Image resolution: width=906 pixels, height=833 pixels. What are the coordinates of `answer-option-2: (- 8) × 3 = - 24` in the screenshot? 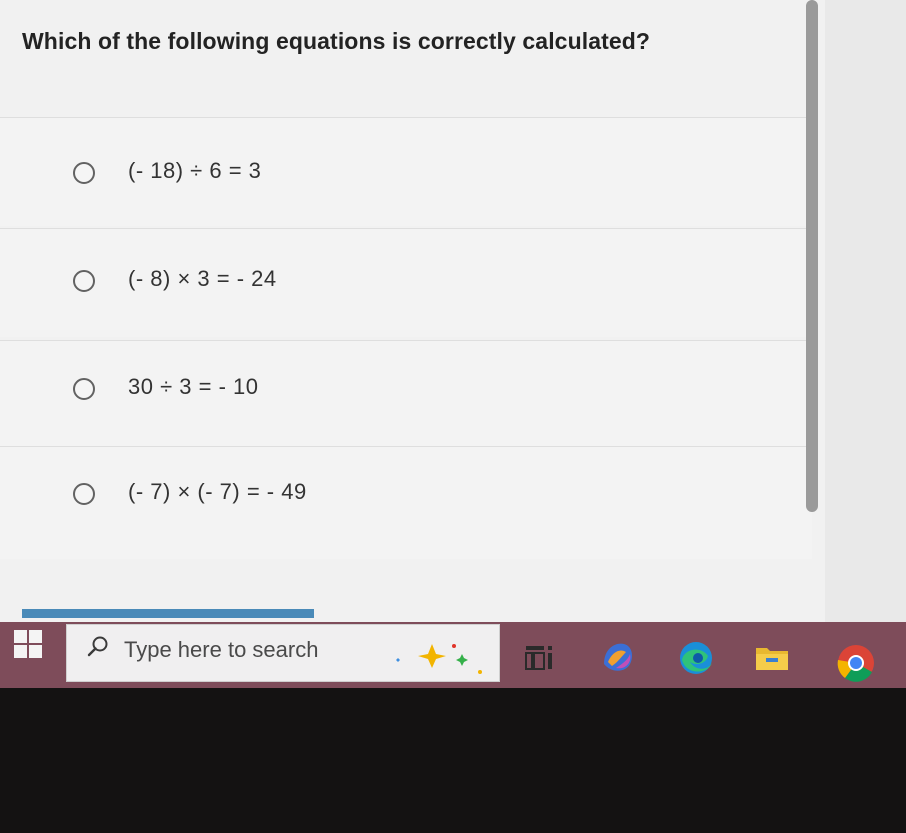 It's located at (406, 282).